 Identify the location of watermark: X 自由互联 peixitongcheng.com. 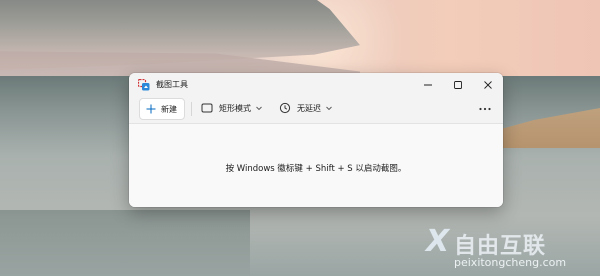
(511, 248).